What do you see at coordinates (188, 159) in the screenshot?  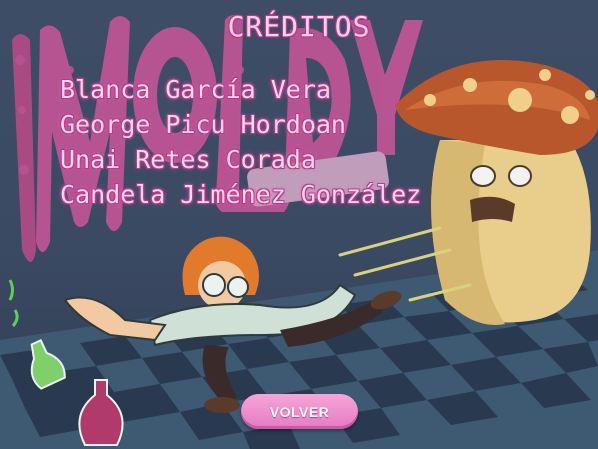 I see `credit-name-3: Unai Retes Corada` at bounding box center [188, 159].